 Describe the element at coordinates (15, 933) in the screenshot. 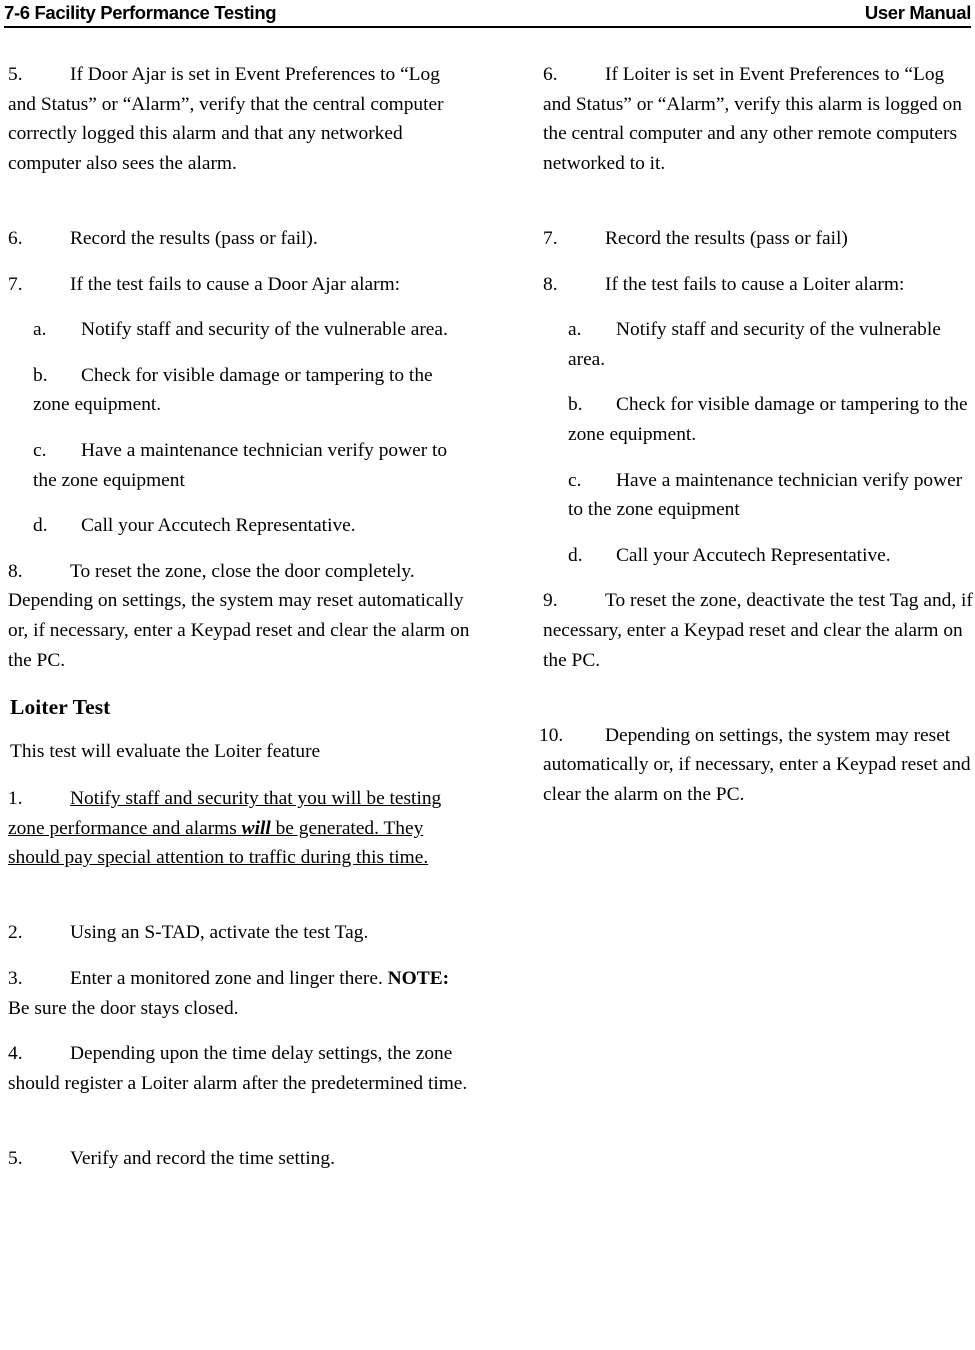

I see `list-marker: 2.` at that location.